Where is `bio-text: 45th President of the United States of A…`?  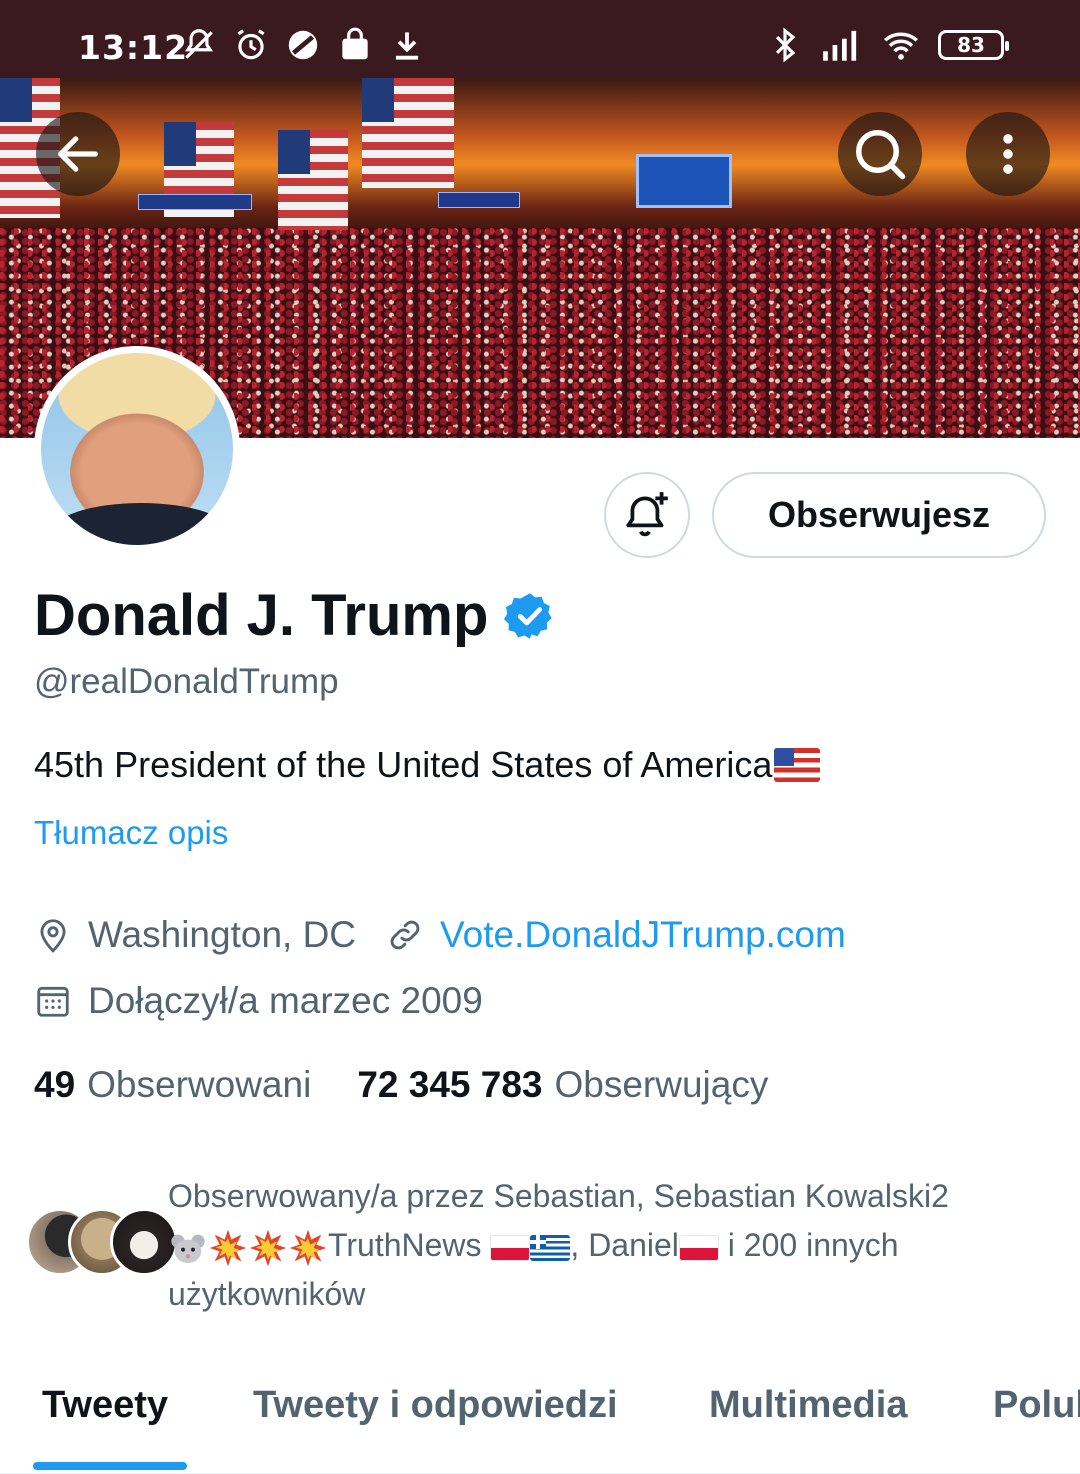
bio-text: 45th President of the United States of A… is located at coordinates (403, 764).